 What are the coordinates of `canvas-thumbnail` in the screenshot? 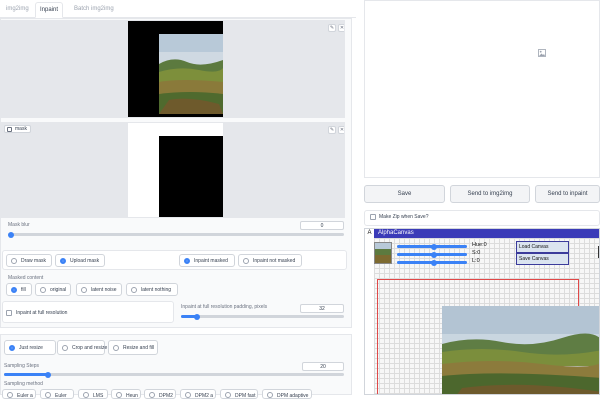 It's located at (383, 253).